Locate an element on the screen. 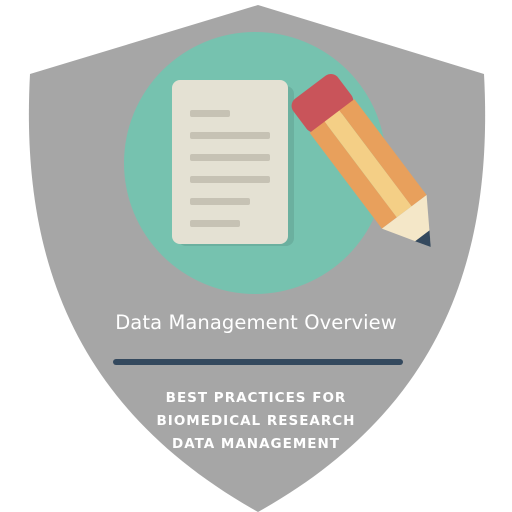 This screenshot has width=512, height=512. subtitle-line: BIOMEDICAL RESEARCH is located at coordinates (256, 421).